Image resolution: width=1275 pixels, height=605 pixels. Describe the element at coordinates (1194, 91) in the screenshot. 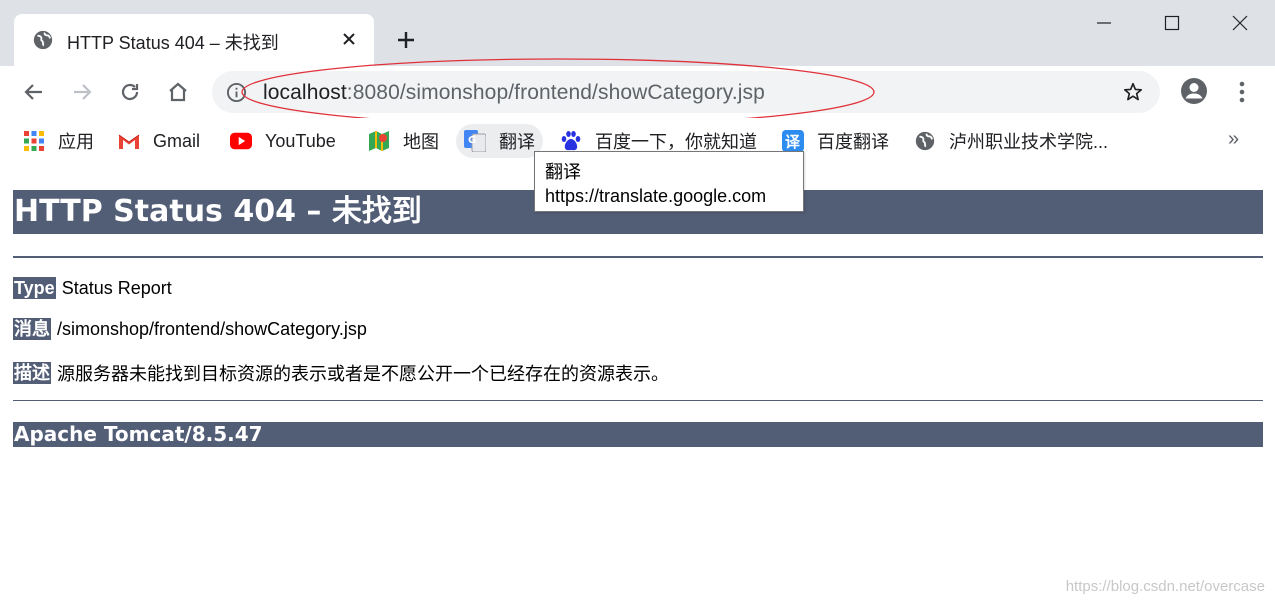

I see `account-icon` at that location.